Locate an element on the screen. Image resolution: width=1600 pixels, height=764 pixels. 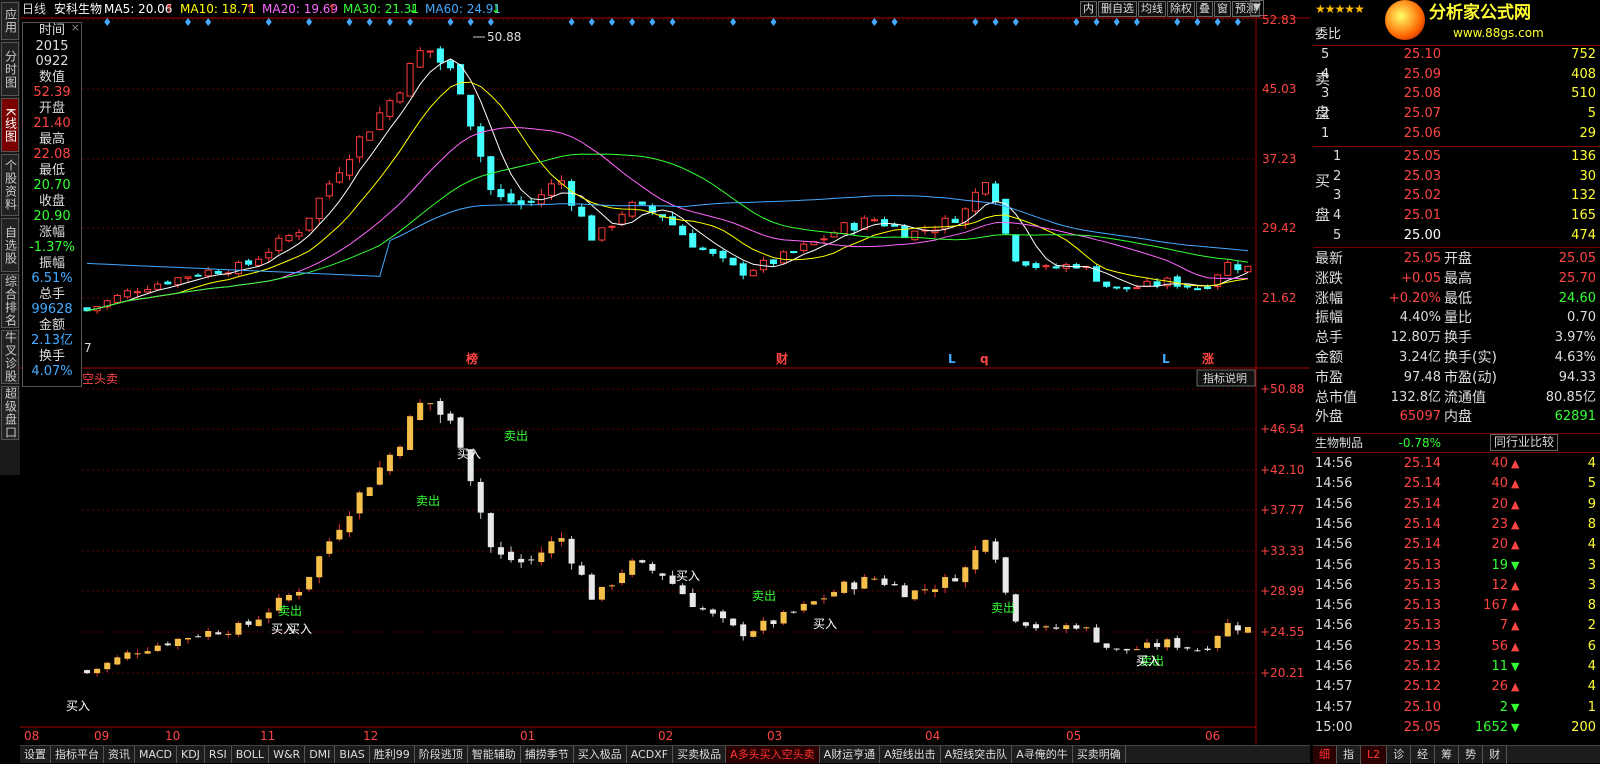
indicator-tab-11: 阶段逃顶 is located at coordinates (441, 754).